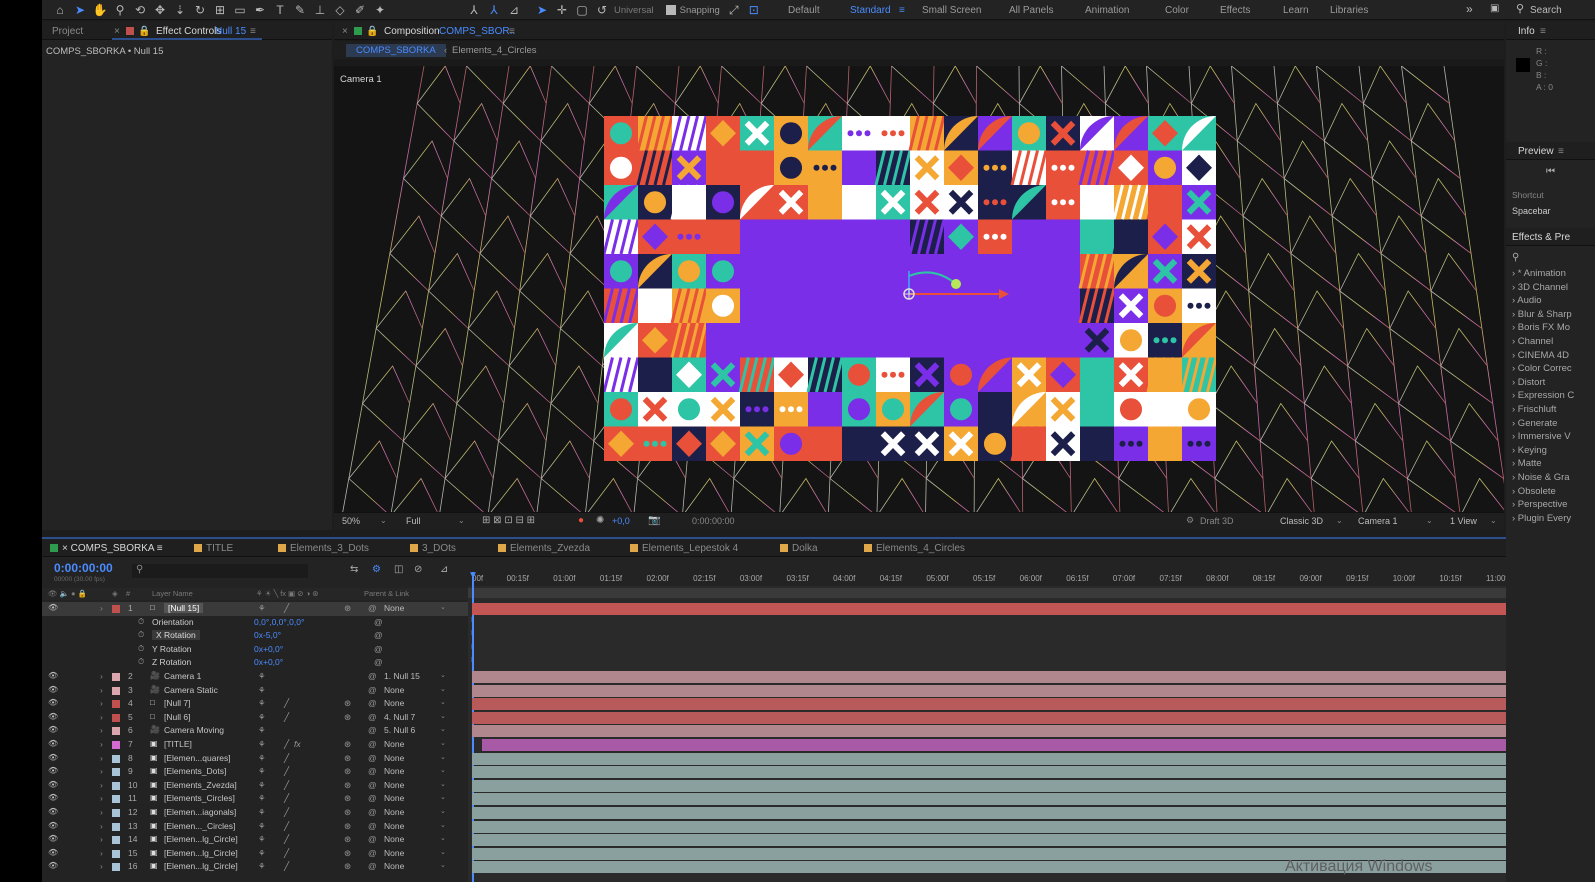  What do you see at coordinates (320, 10) in the screenshot?
I see `clone-stamp-icon: ⊥` at bounding box center [320, 10].